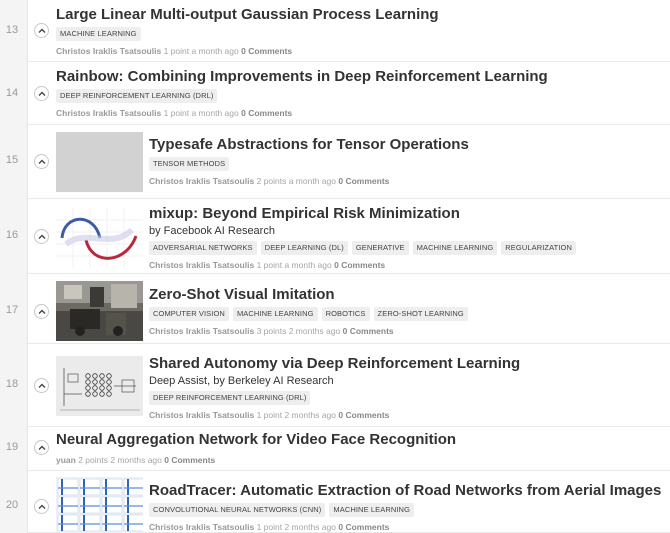 This screenshot has width=670, height=533. Describe the element at coordinates (212, 231) in the screenshot. I see `post-source: by Facebook AI Research` at that location.